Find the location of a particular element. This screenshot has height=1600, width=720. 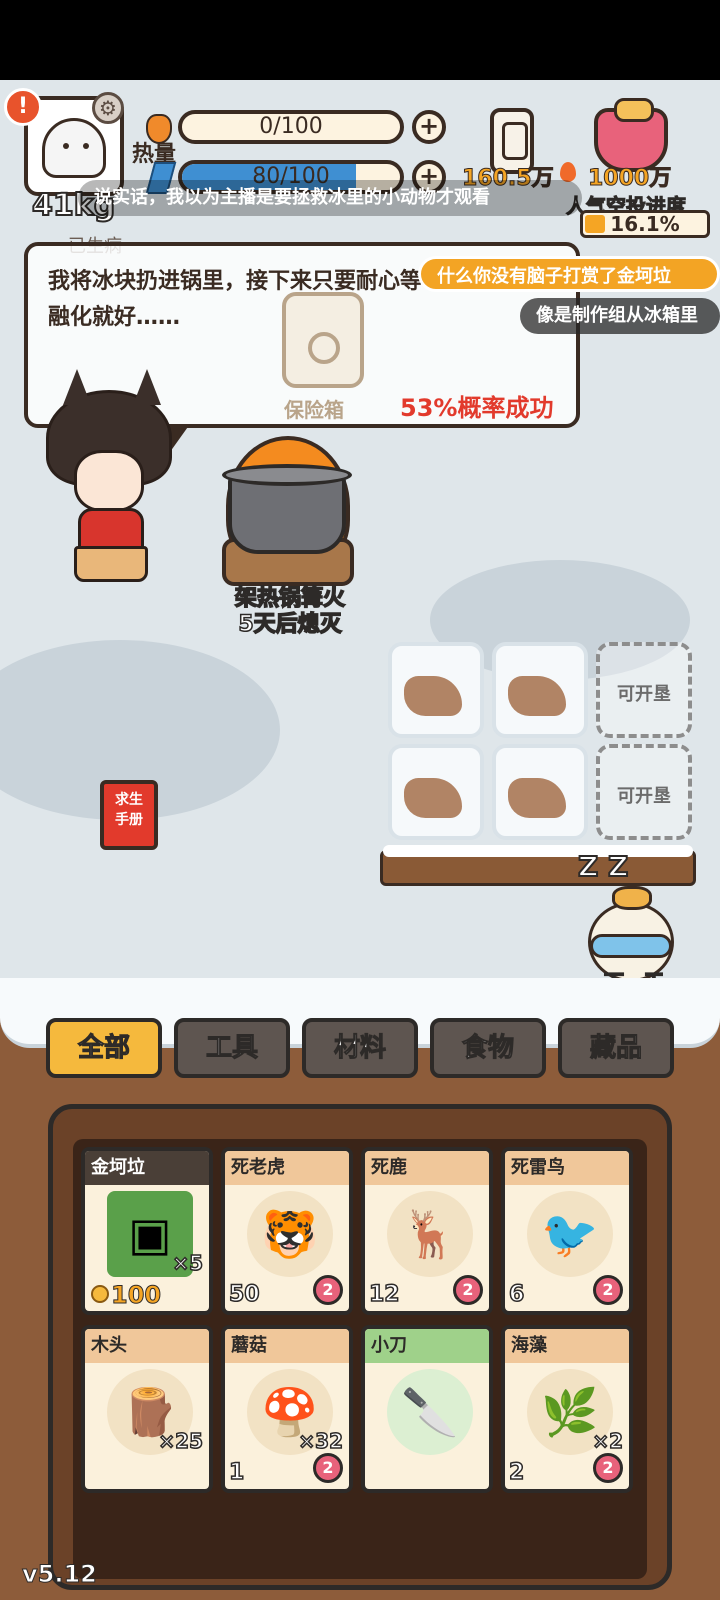

item-quantity: ×25 is located at coordinates (181, 1441).